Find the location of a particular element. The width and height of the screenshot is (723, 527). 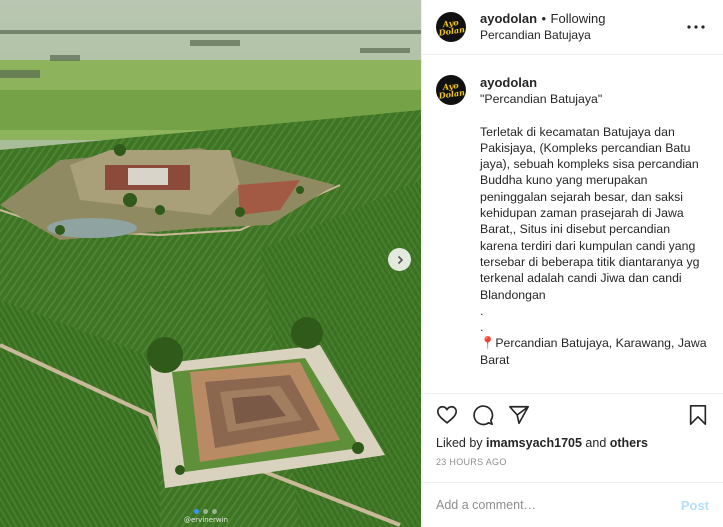

caption-avatar: Ayo Dolan is located at coordinates (451, 90).